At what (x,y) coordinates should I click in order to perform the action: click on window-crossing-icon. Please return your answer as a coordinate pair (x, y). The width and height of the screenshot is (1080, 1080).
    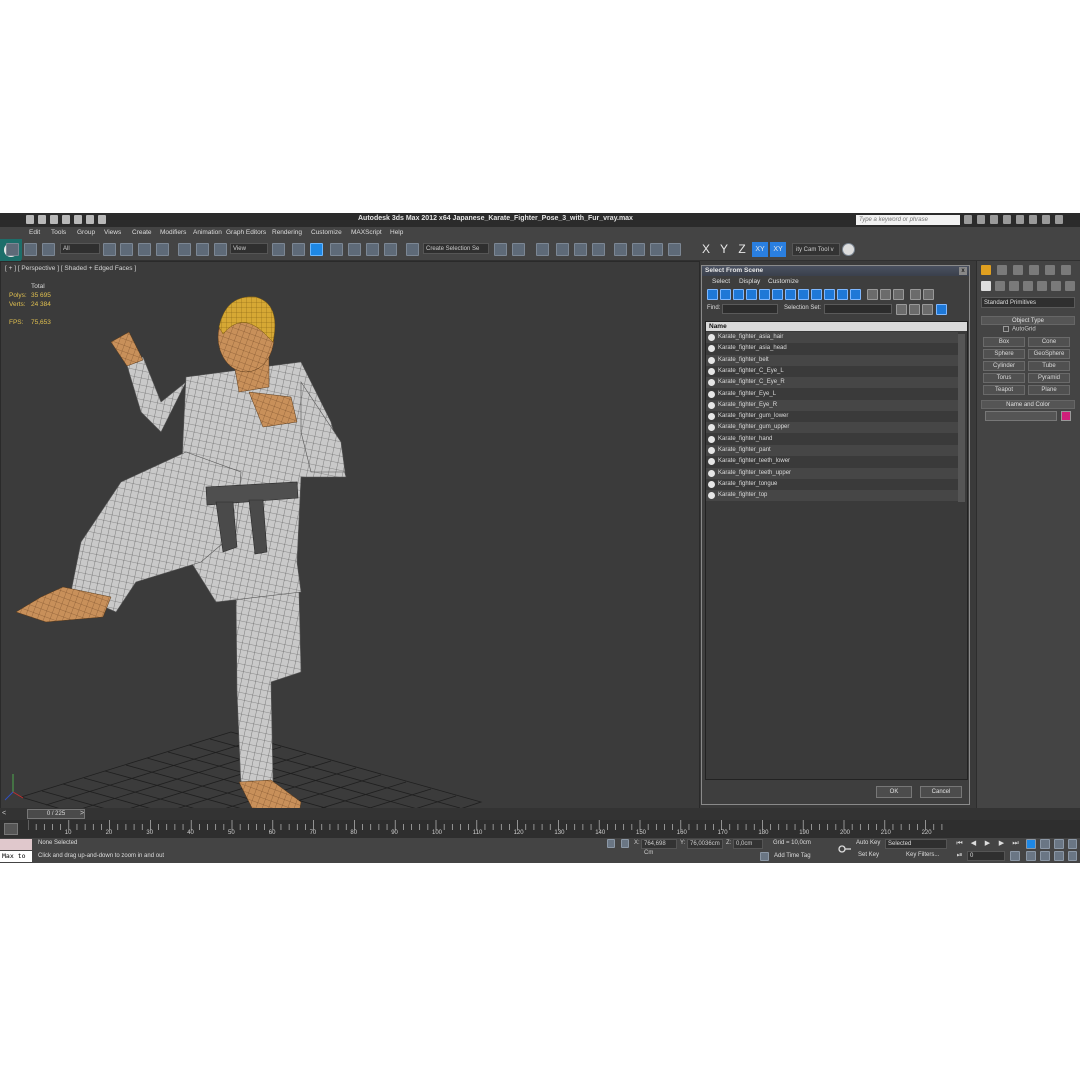
    Looking at the image, I should click on (162, 249).